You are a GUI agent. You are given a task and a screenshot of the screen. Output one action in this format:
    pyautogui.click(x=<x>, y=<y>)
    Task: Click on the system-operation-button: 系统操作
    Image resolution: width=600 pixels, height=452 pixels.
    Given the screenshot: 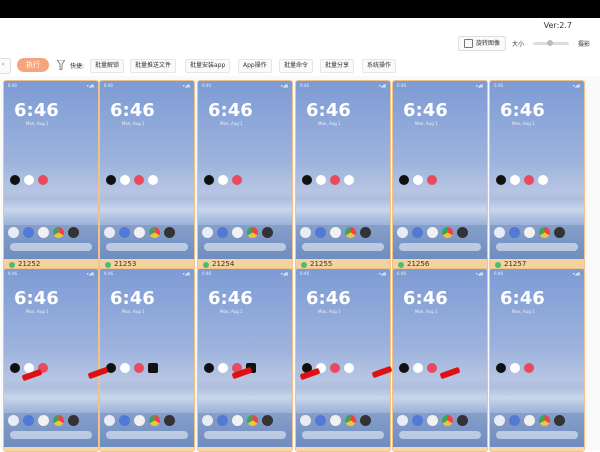 What is the action you would take?
    pyautogui.click(x=379, y=66)
    